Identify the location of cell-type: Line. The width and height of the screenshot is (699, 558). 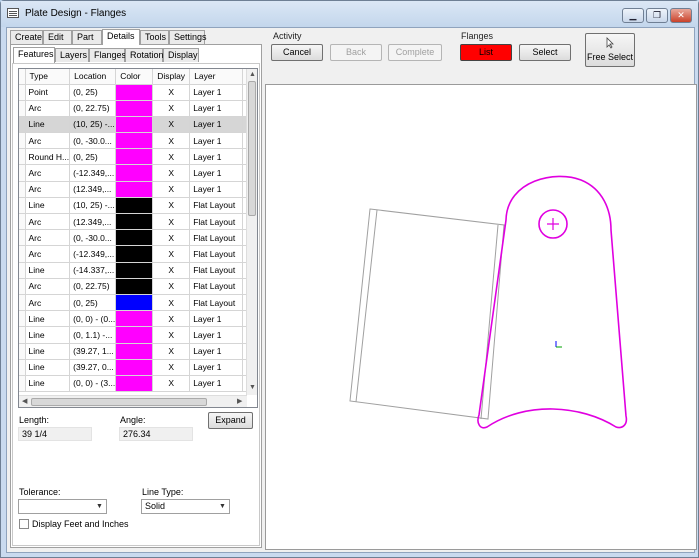
(48, 319).